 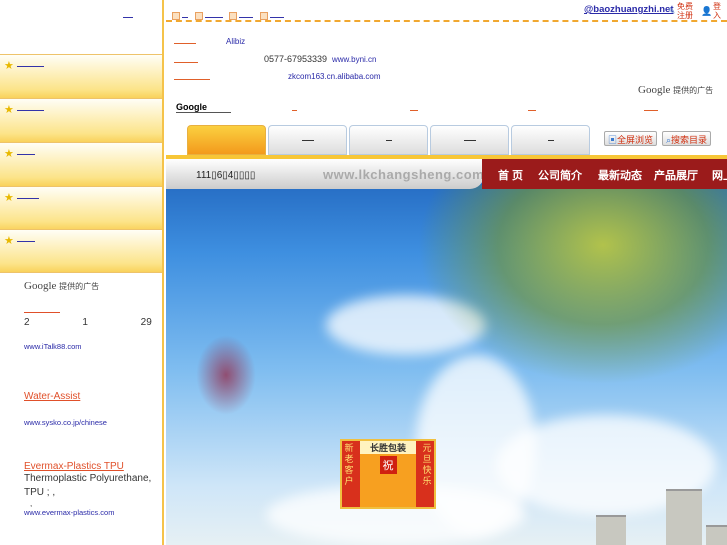 I want to click on sidebar-item-3: ★, so click(x=81, y=164).